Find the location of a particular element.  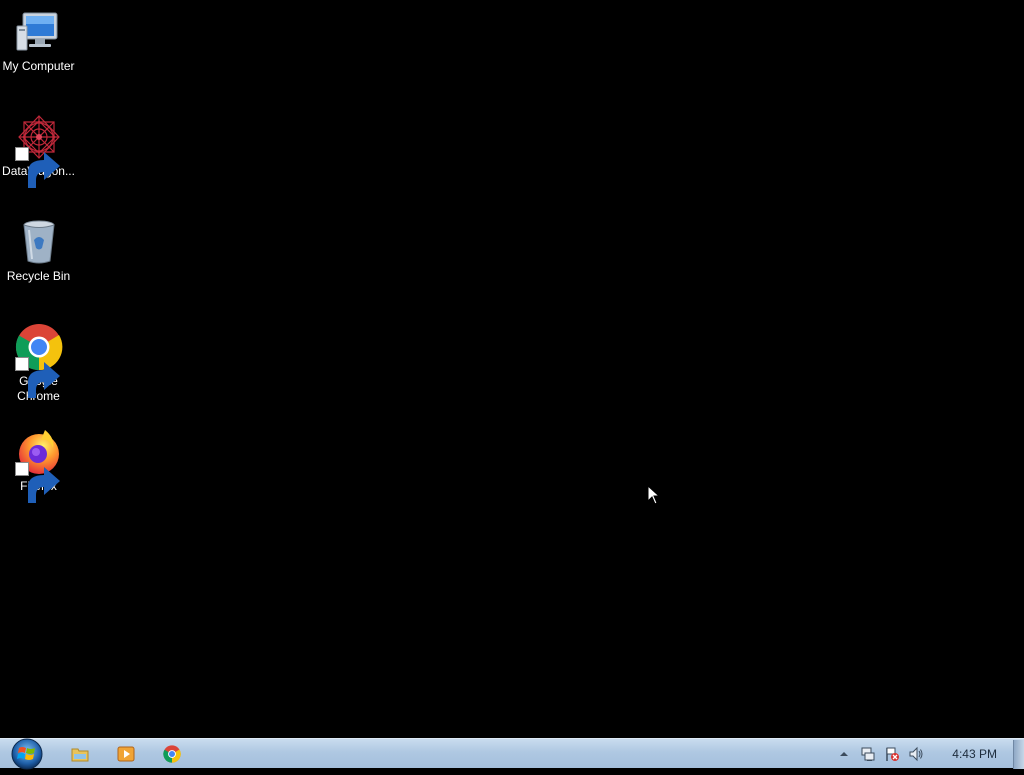

desktop-icon-my-computer: My Computer is located at coordinates (38, 41).